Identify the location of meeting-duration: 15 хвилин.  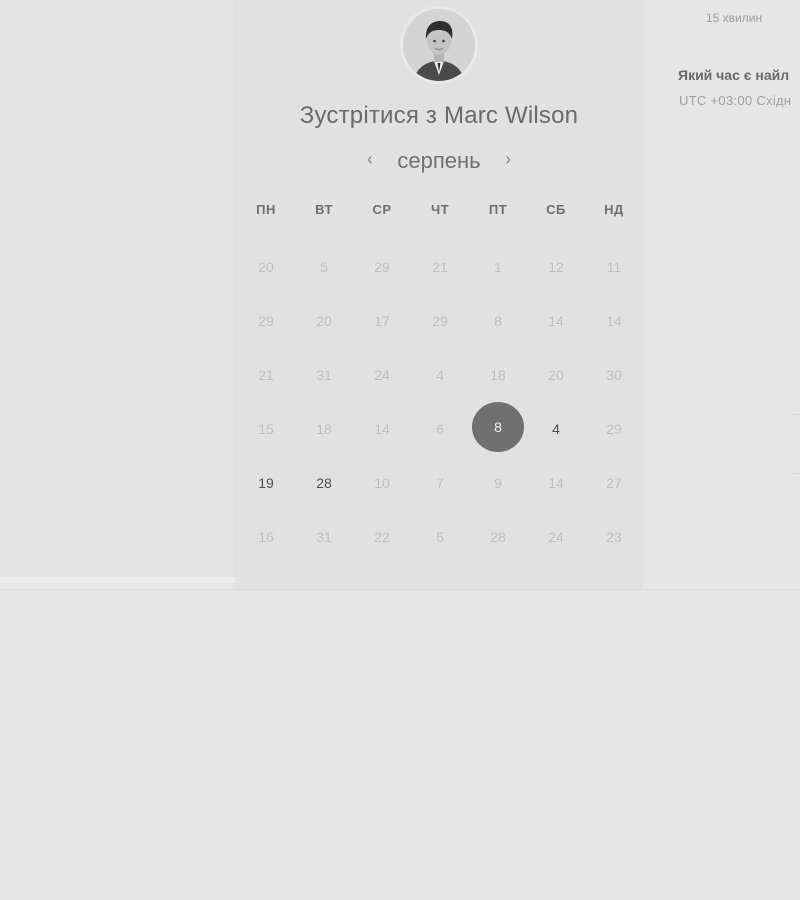
(734, 18).